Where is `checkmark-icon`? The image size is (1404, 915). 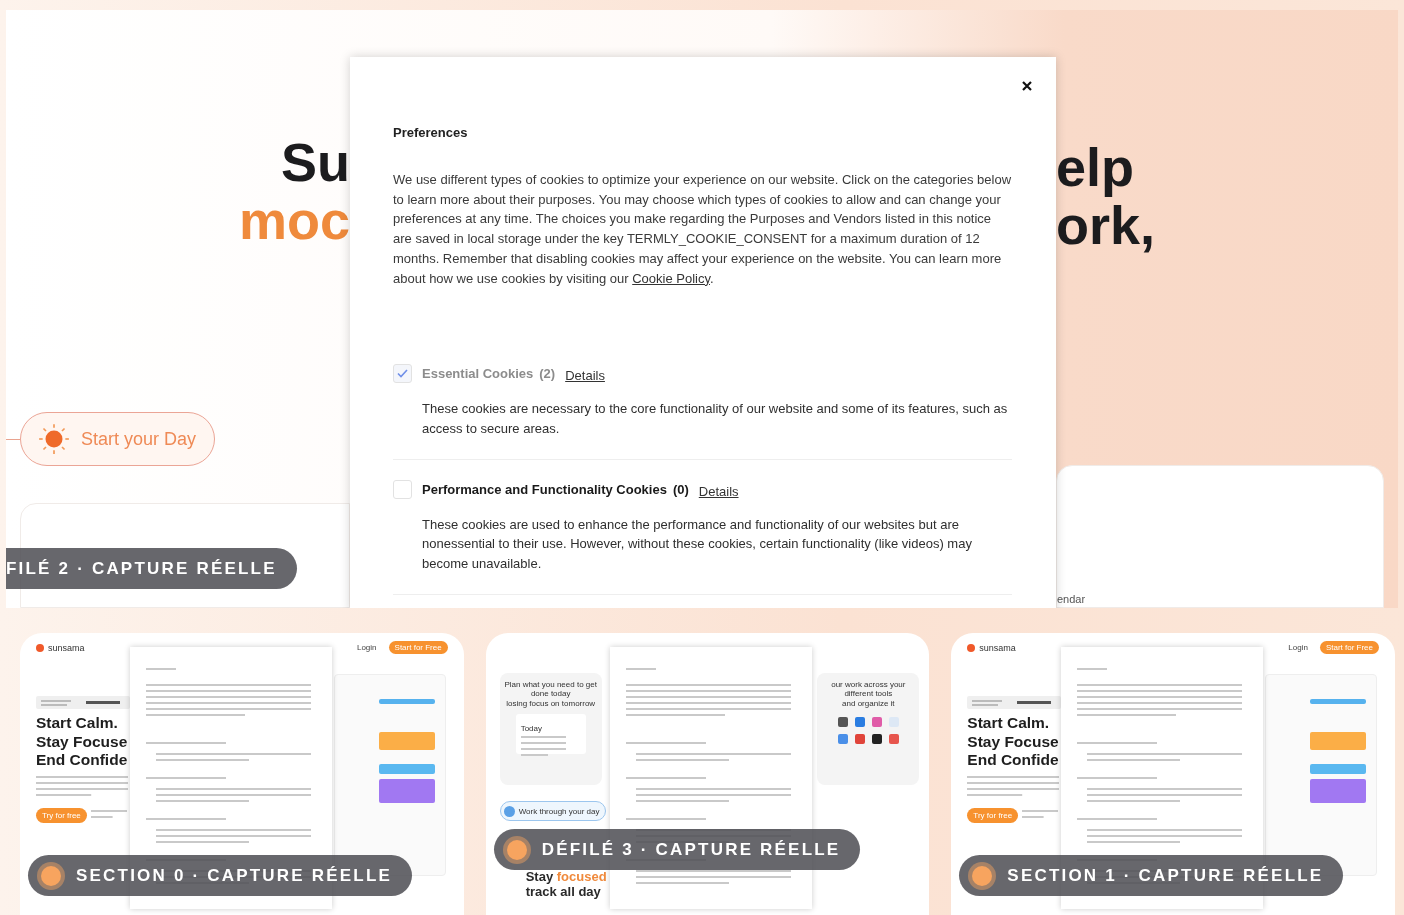
checkmark-icon is located at coordinates (402, 374).